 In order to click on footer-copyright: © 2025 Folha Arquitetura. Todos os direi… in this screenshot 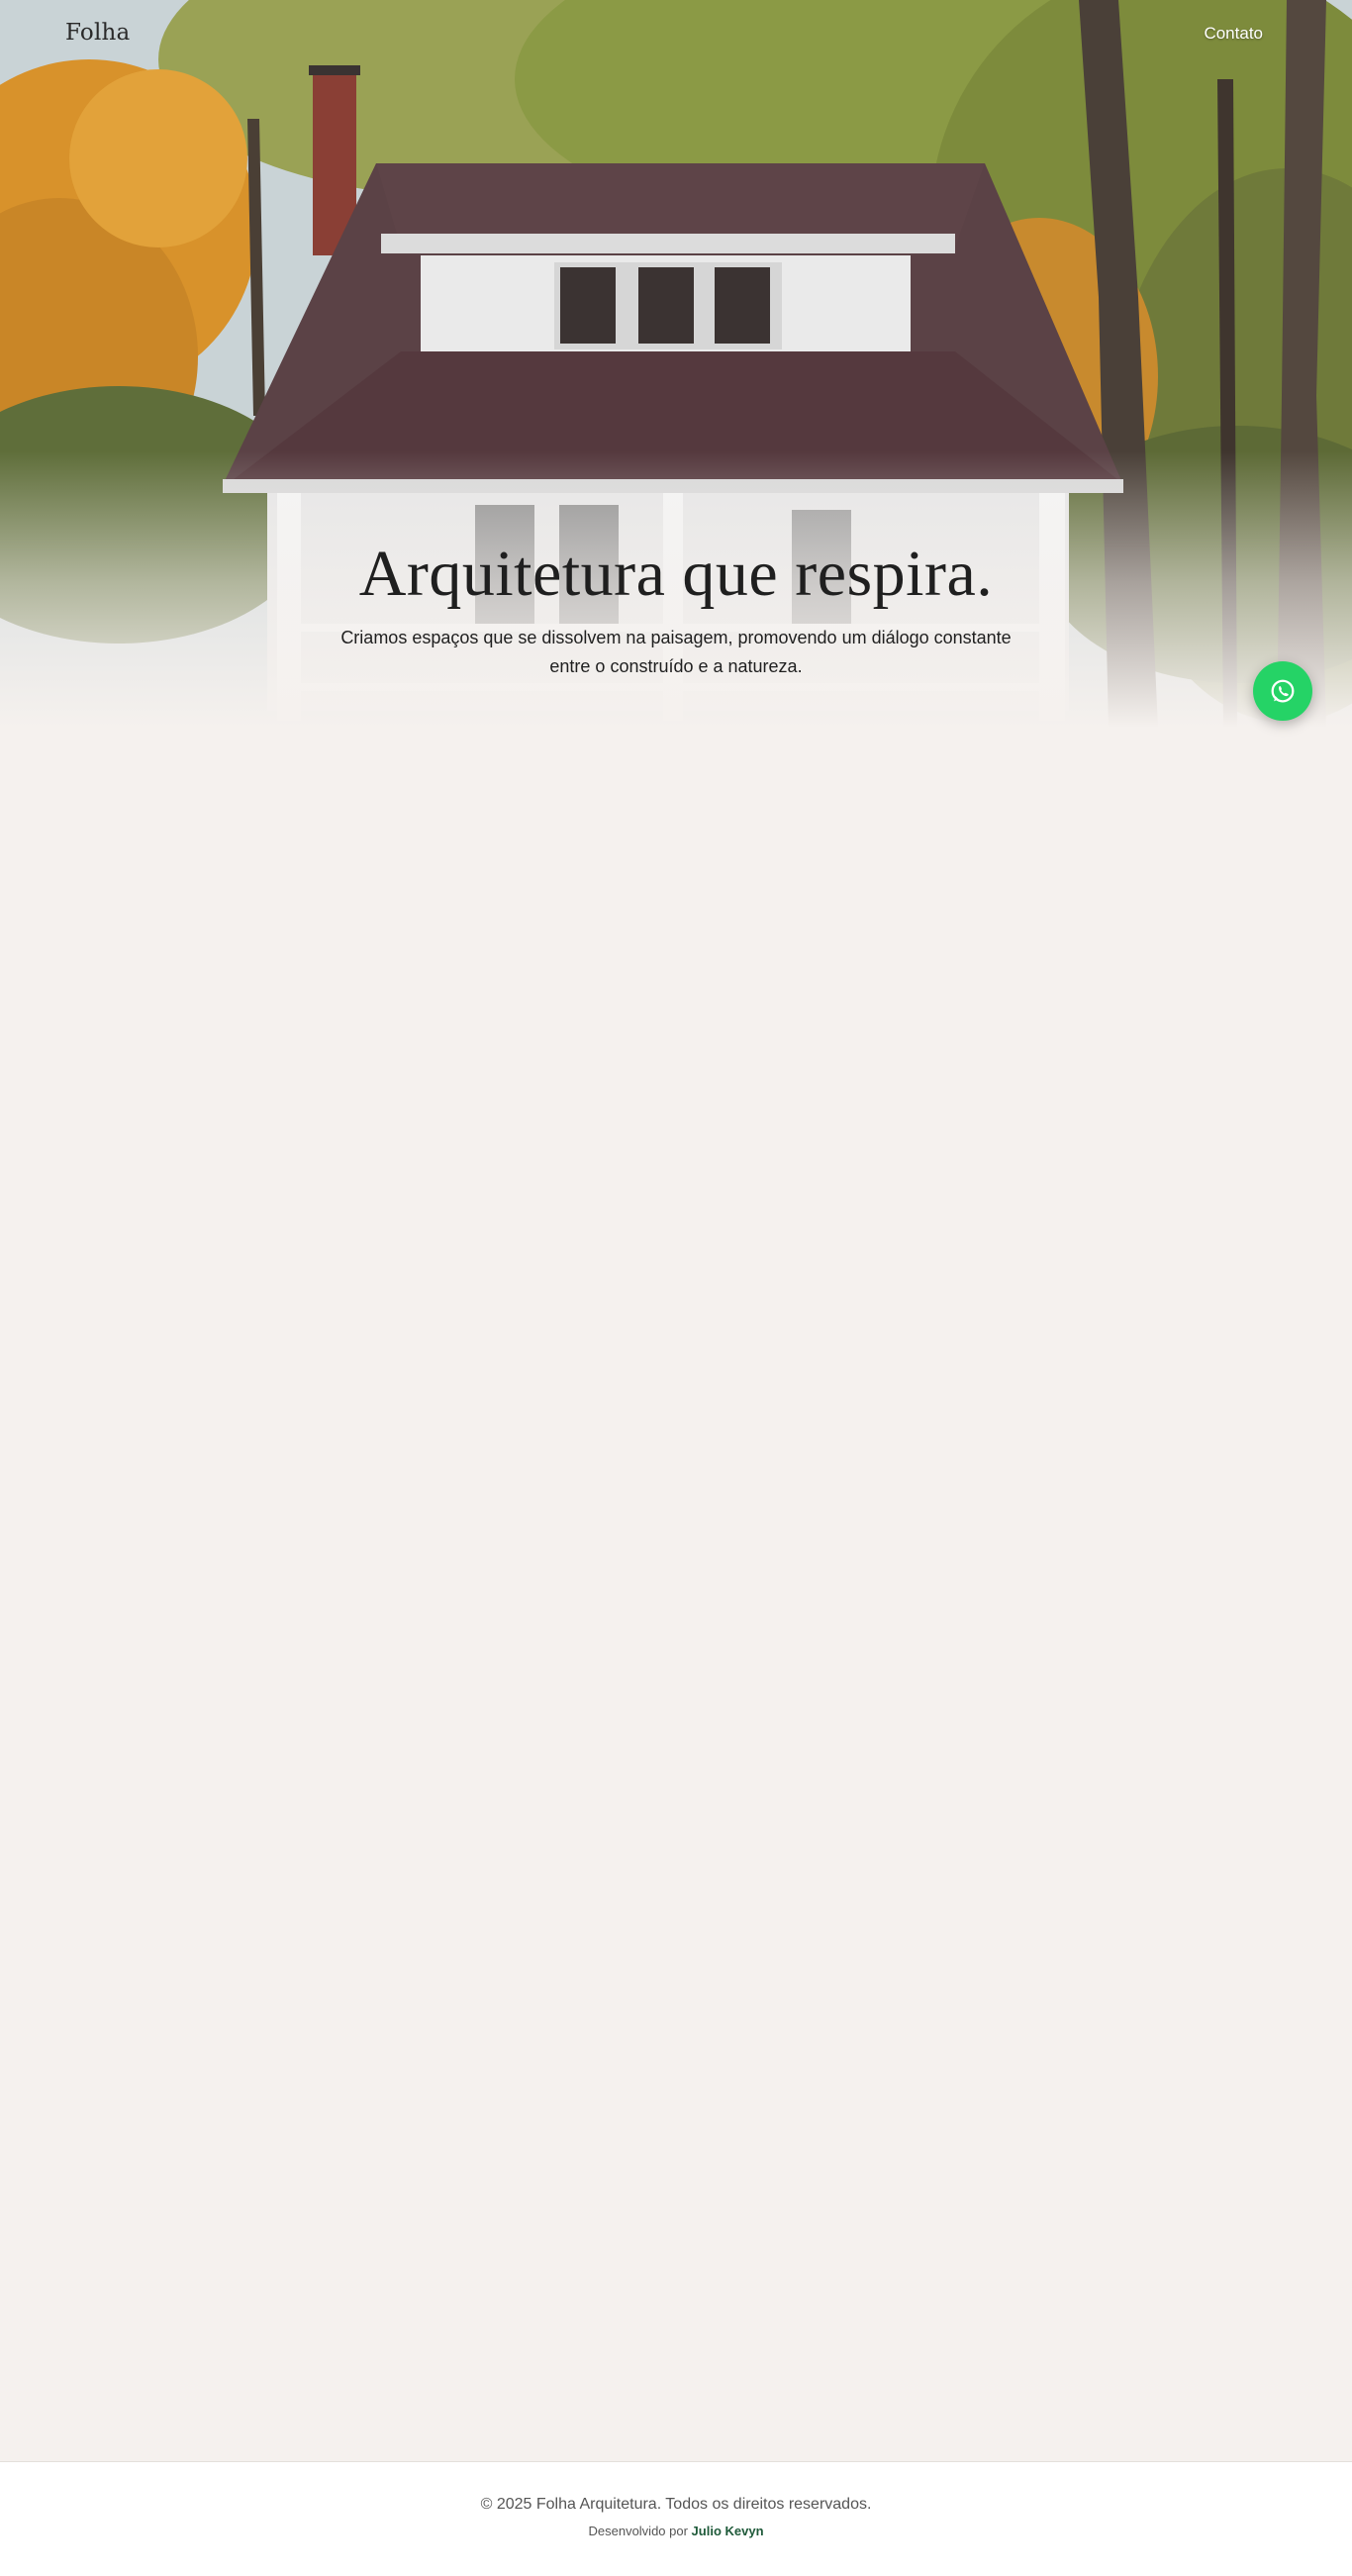, I will do `click(676, 2505)`.